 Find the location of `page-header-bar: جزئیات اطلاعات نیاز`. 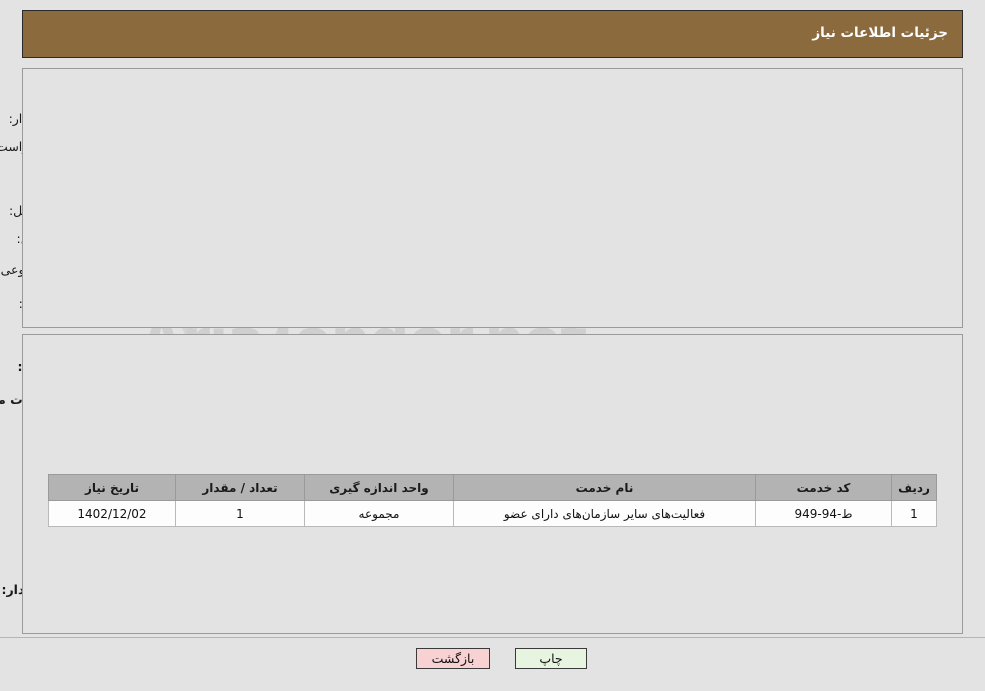

page-header-bar: جزئیات اطلاعات نیاز is located at coordinates (492, 34).